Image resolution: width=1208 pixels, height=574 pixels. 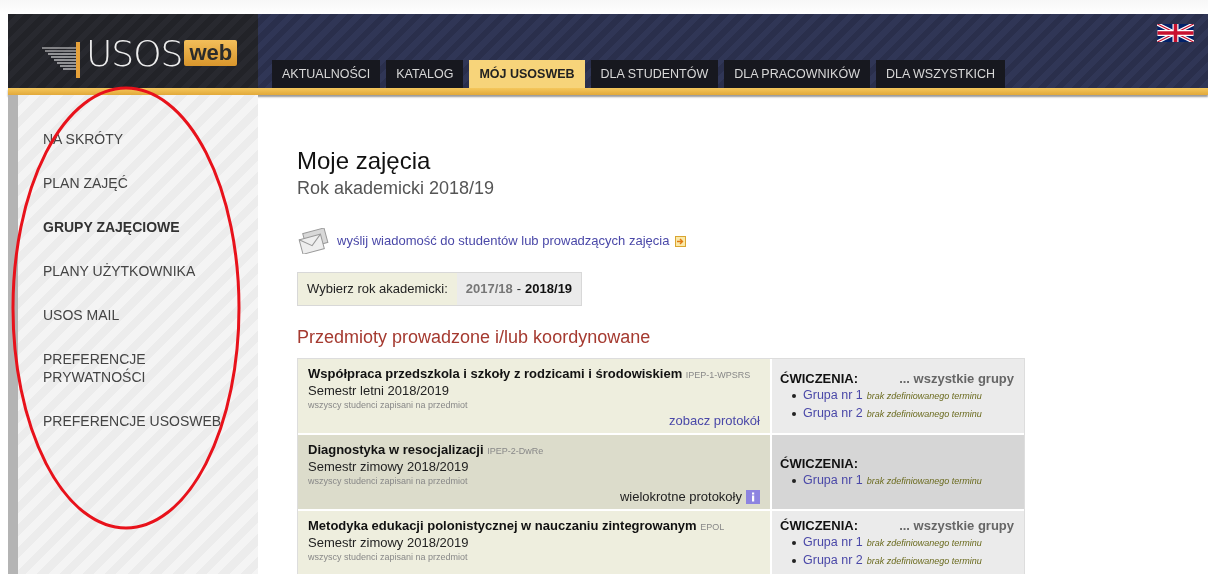 What do you see at coordinates (797, 74) in the screenshot?
I see `nav-tab: DLA PRACOWNIKÓW` at bounding box center [797, 74].